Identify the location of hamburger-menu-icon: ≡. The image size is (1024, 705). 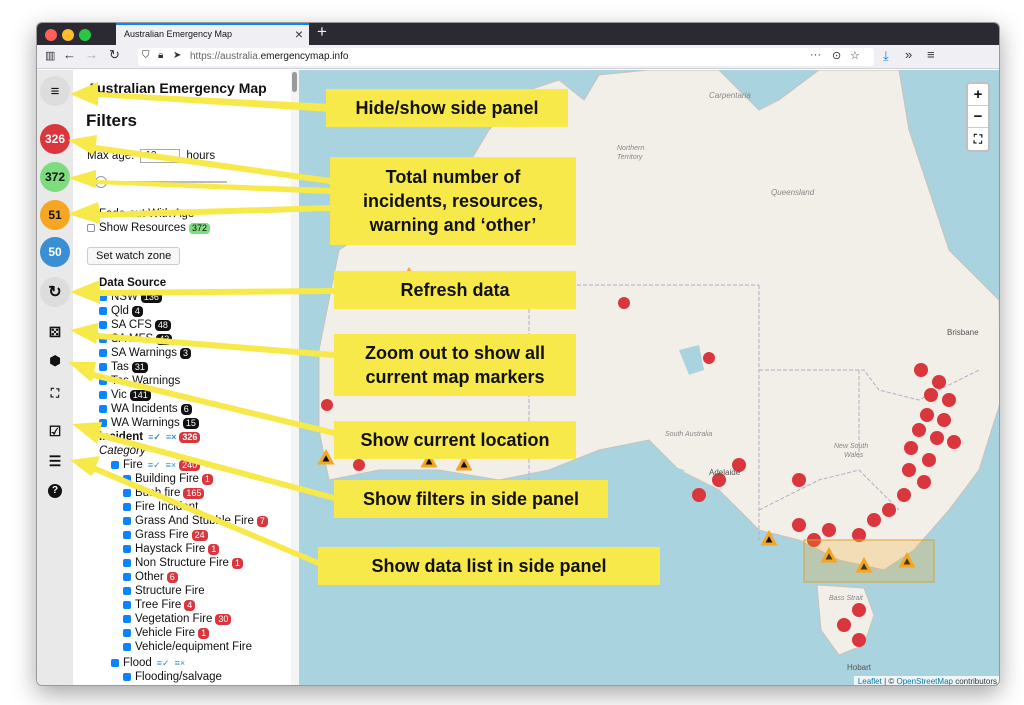
(931, 54).